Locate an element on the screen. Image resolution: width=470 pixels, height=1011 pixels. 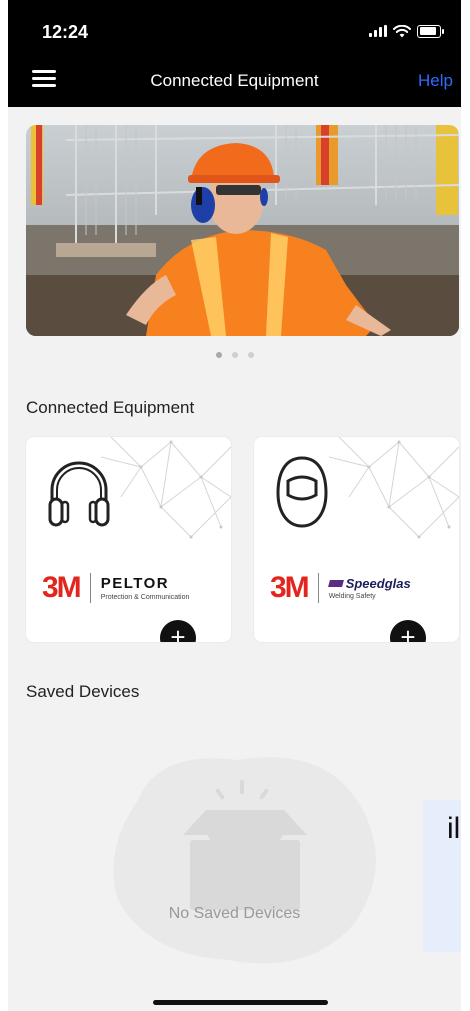
welding-helmet-icon is located at coordinates (302, 492).